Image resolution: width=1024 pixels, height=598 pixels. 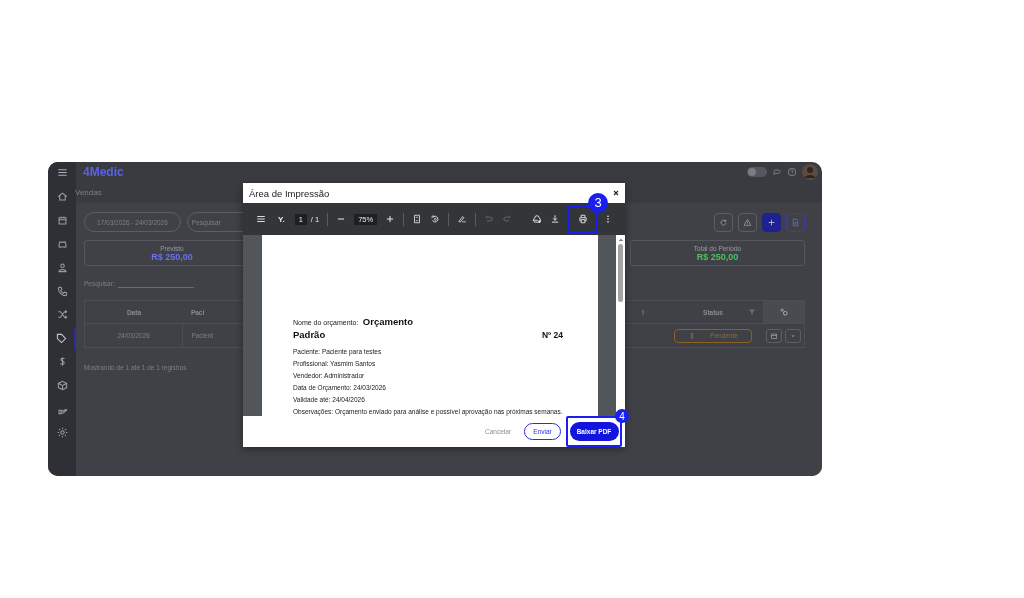 What do you see at coordinates (62, 268) in the screenshot?
I see `user-icon` at bounding box center [62, 268].